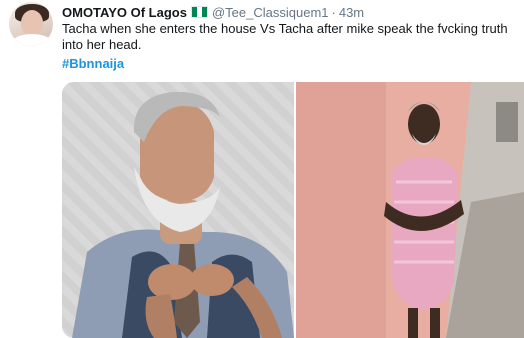  What do you see at coordinates (124, 12) in the screenshot?
I see `author-name: OMOTAYO Of Lagos` at bounding box center [124, 12].